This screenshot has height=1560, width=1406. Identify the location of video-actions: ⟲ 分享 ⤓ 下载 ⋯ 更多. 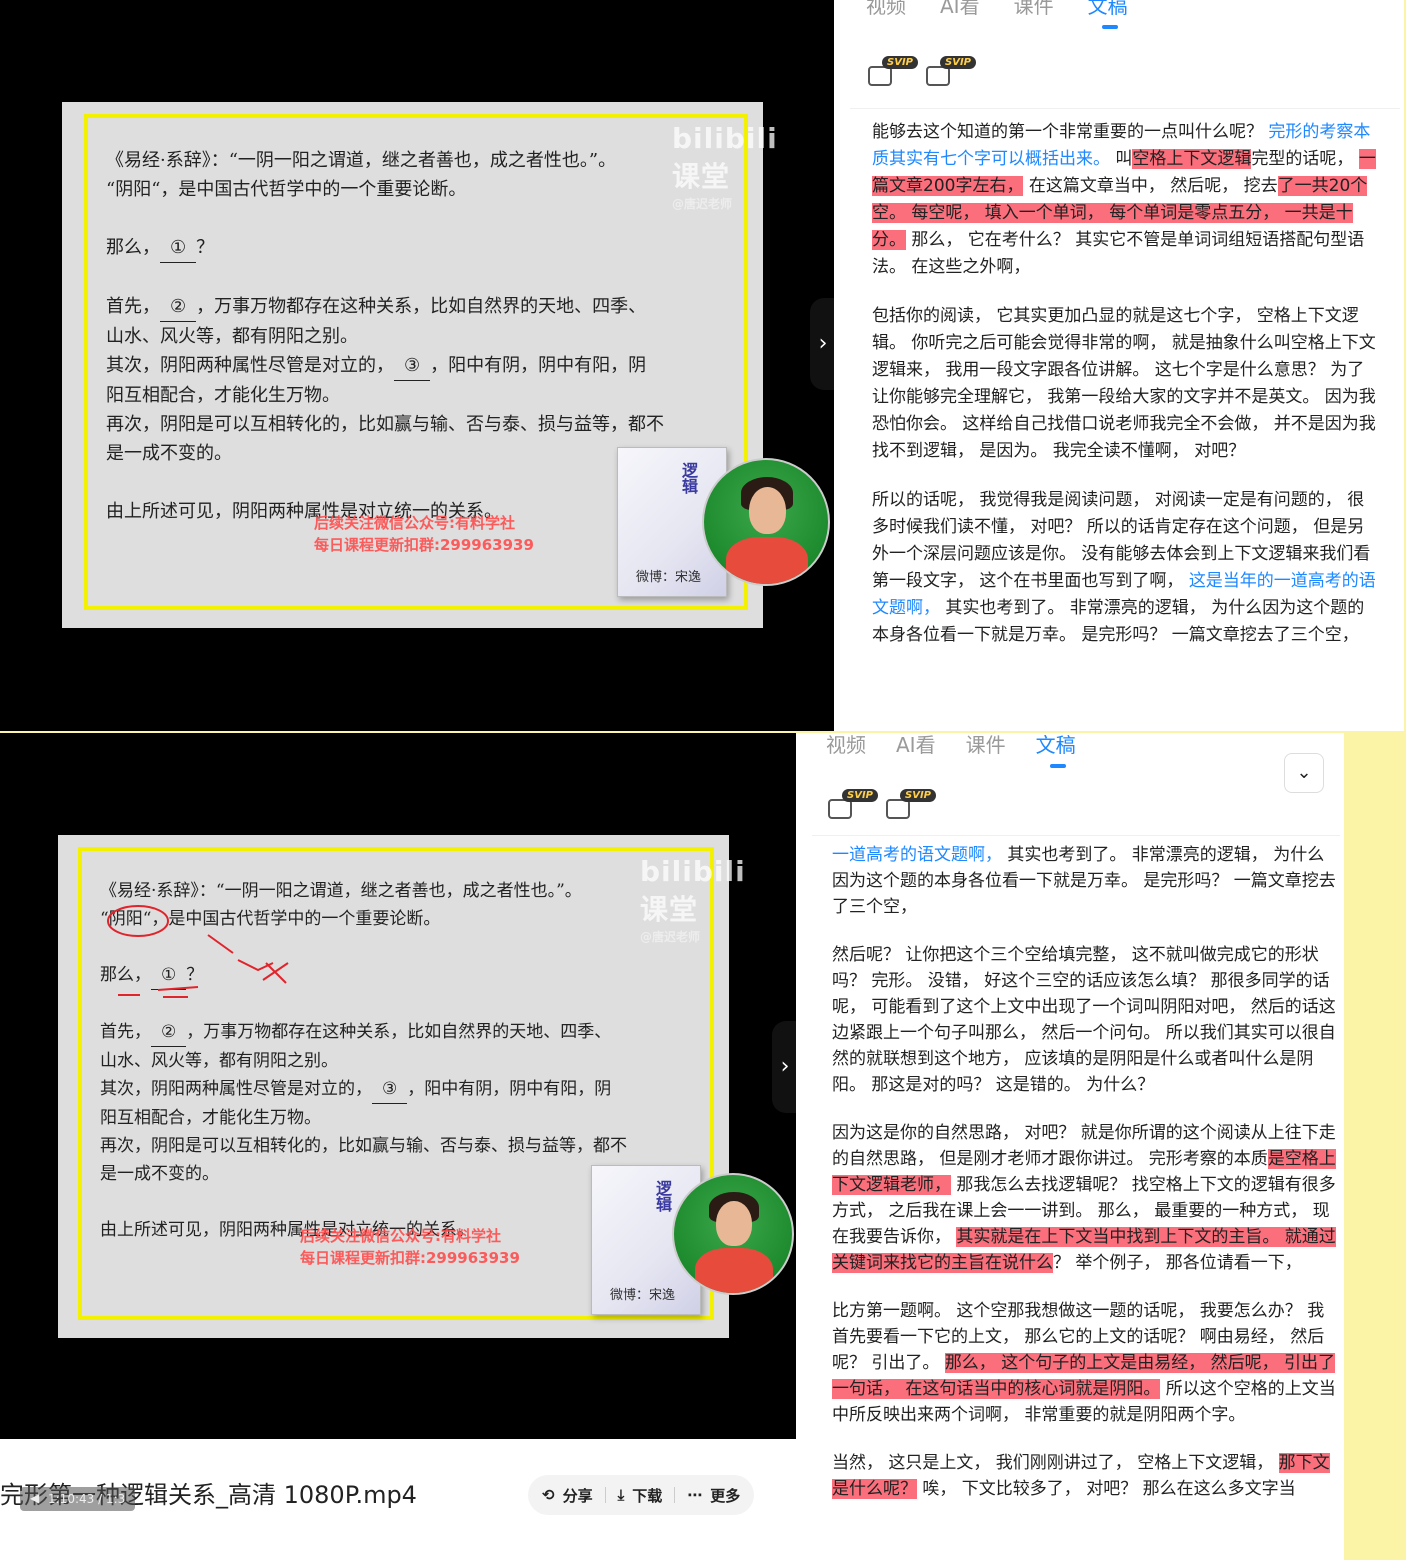
(641, 1495).